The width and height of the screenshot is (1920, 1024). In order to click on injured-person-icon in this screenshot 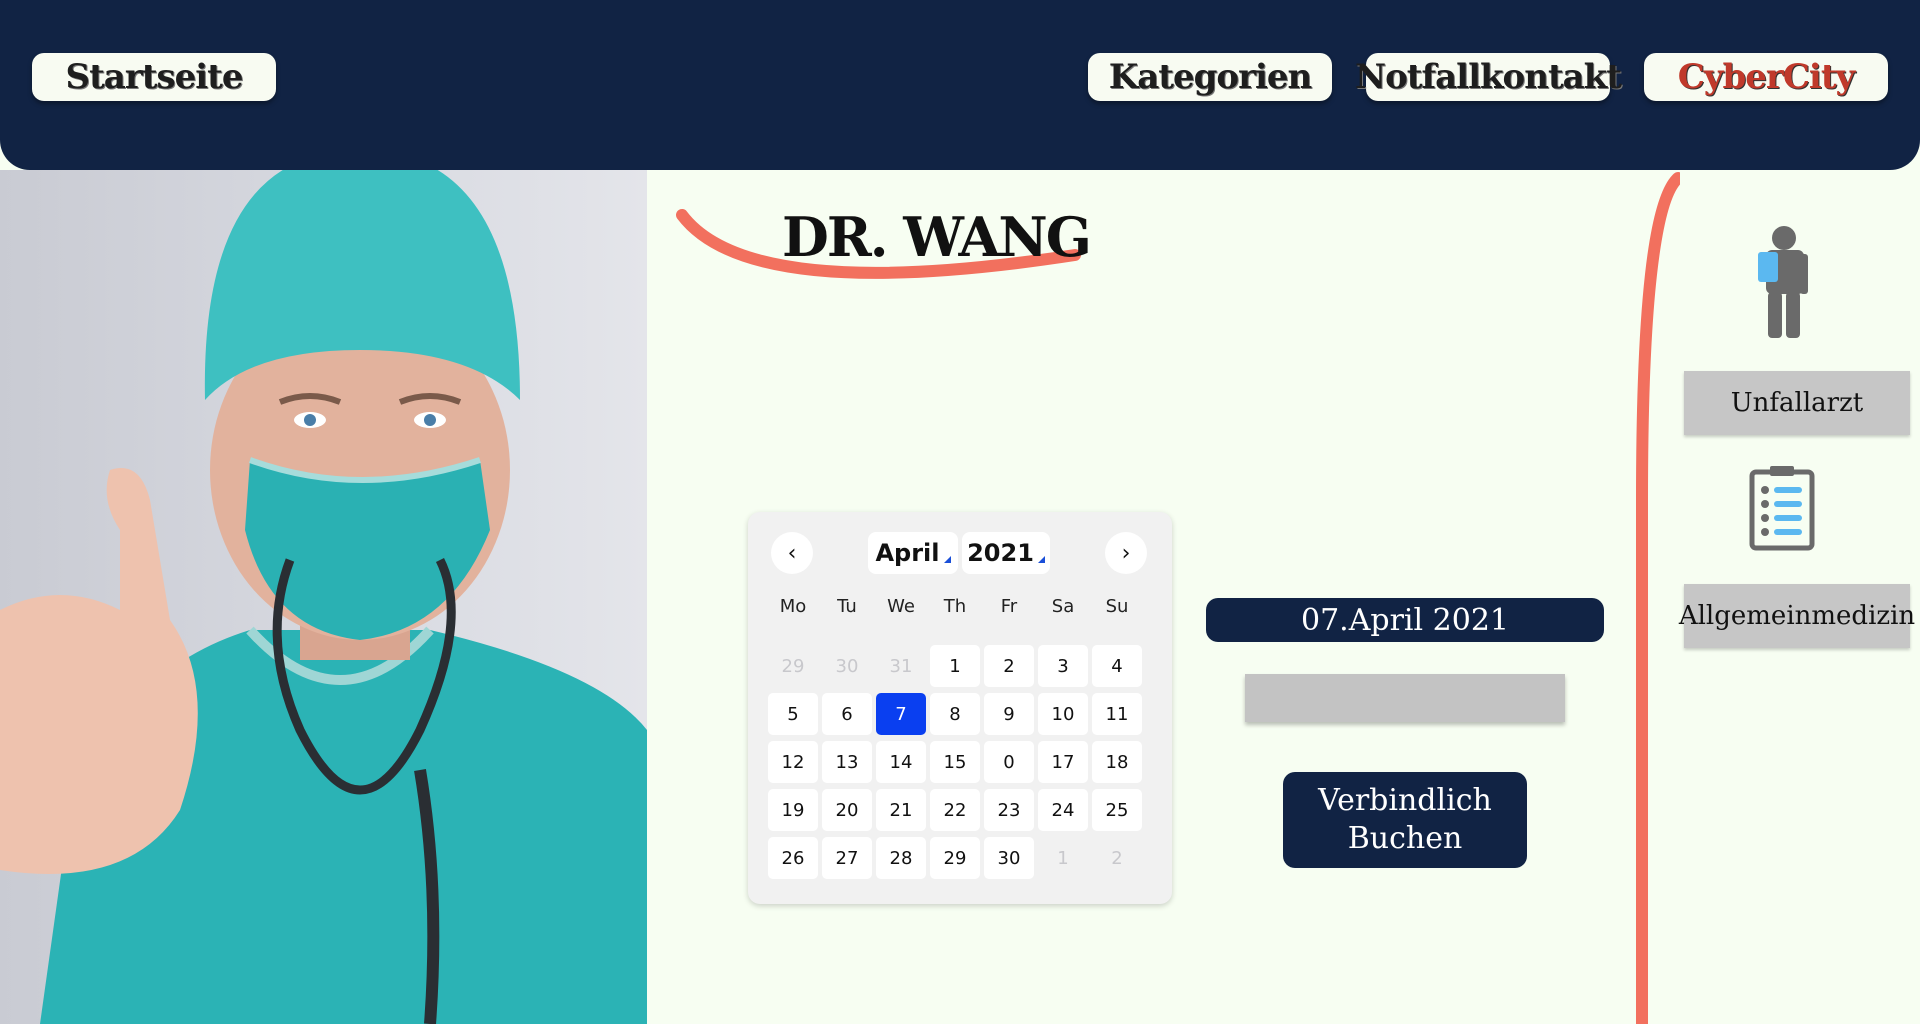, I will do `click(1783, 282)`.